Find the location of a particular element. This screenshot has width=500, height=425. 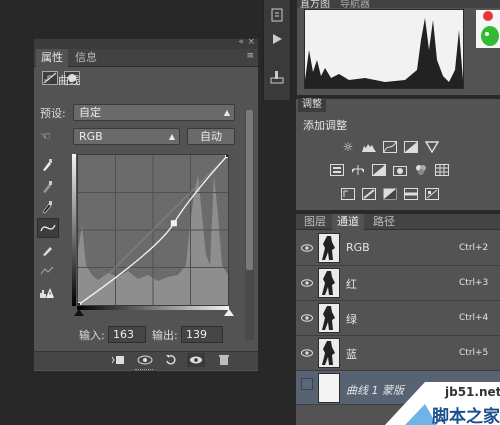

output-label: 输出: is located at coordinates (165, 335).